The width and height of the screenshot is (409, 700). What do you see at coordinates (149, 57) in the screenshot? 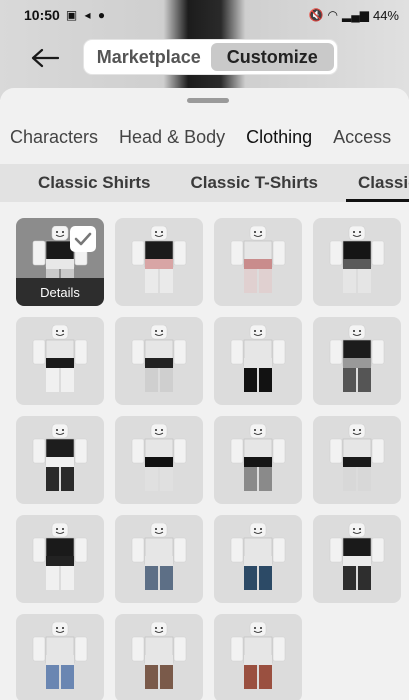
I see `marketplace-tab: Marketplace` at bounding box center [149, 57].